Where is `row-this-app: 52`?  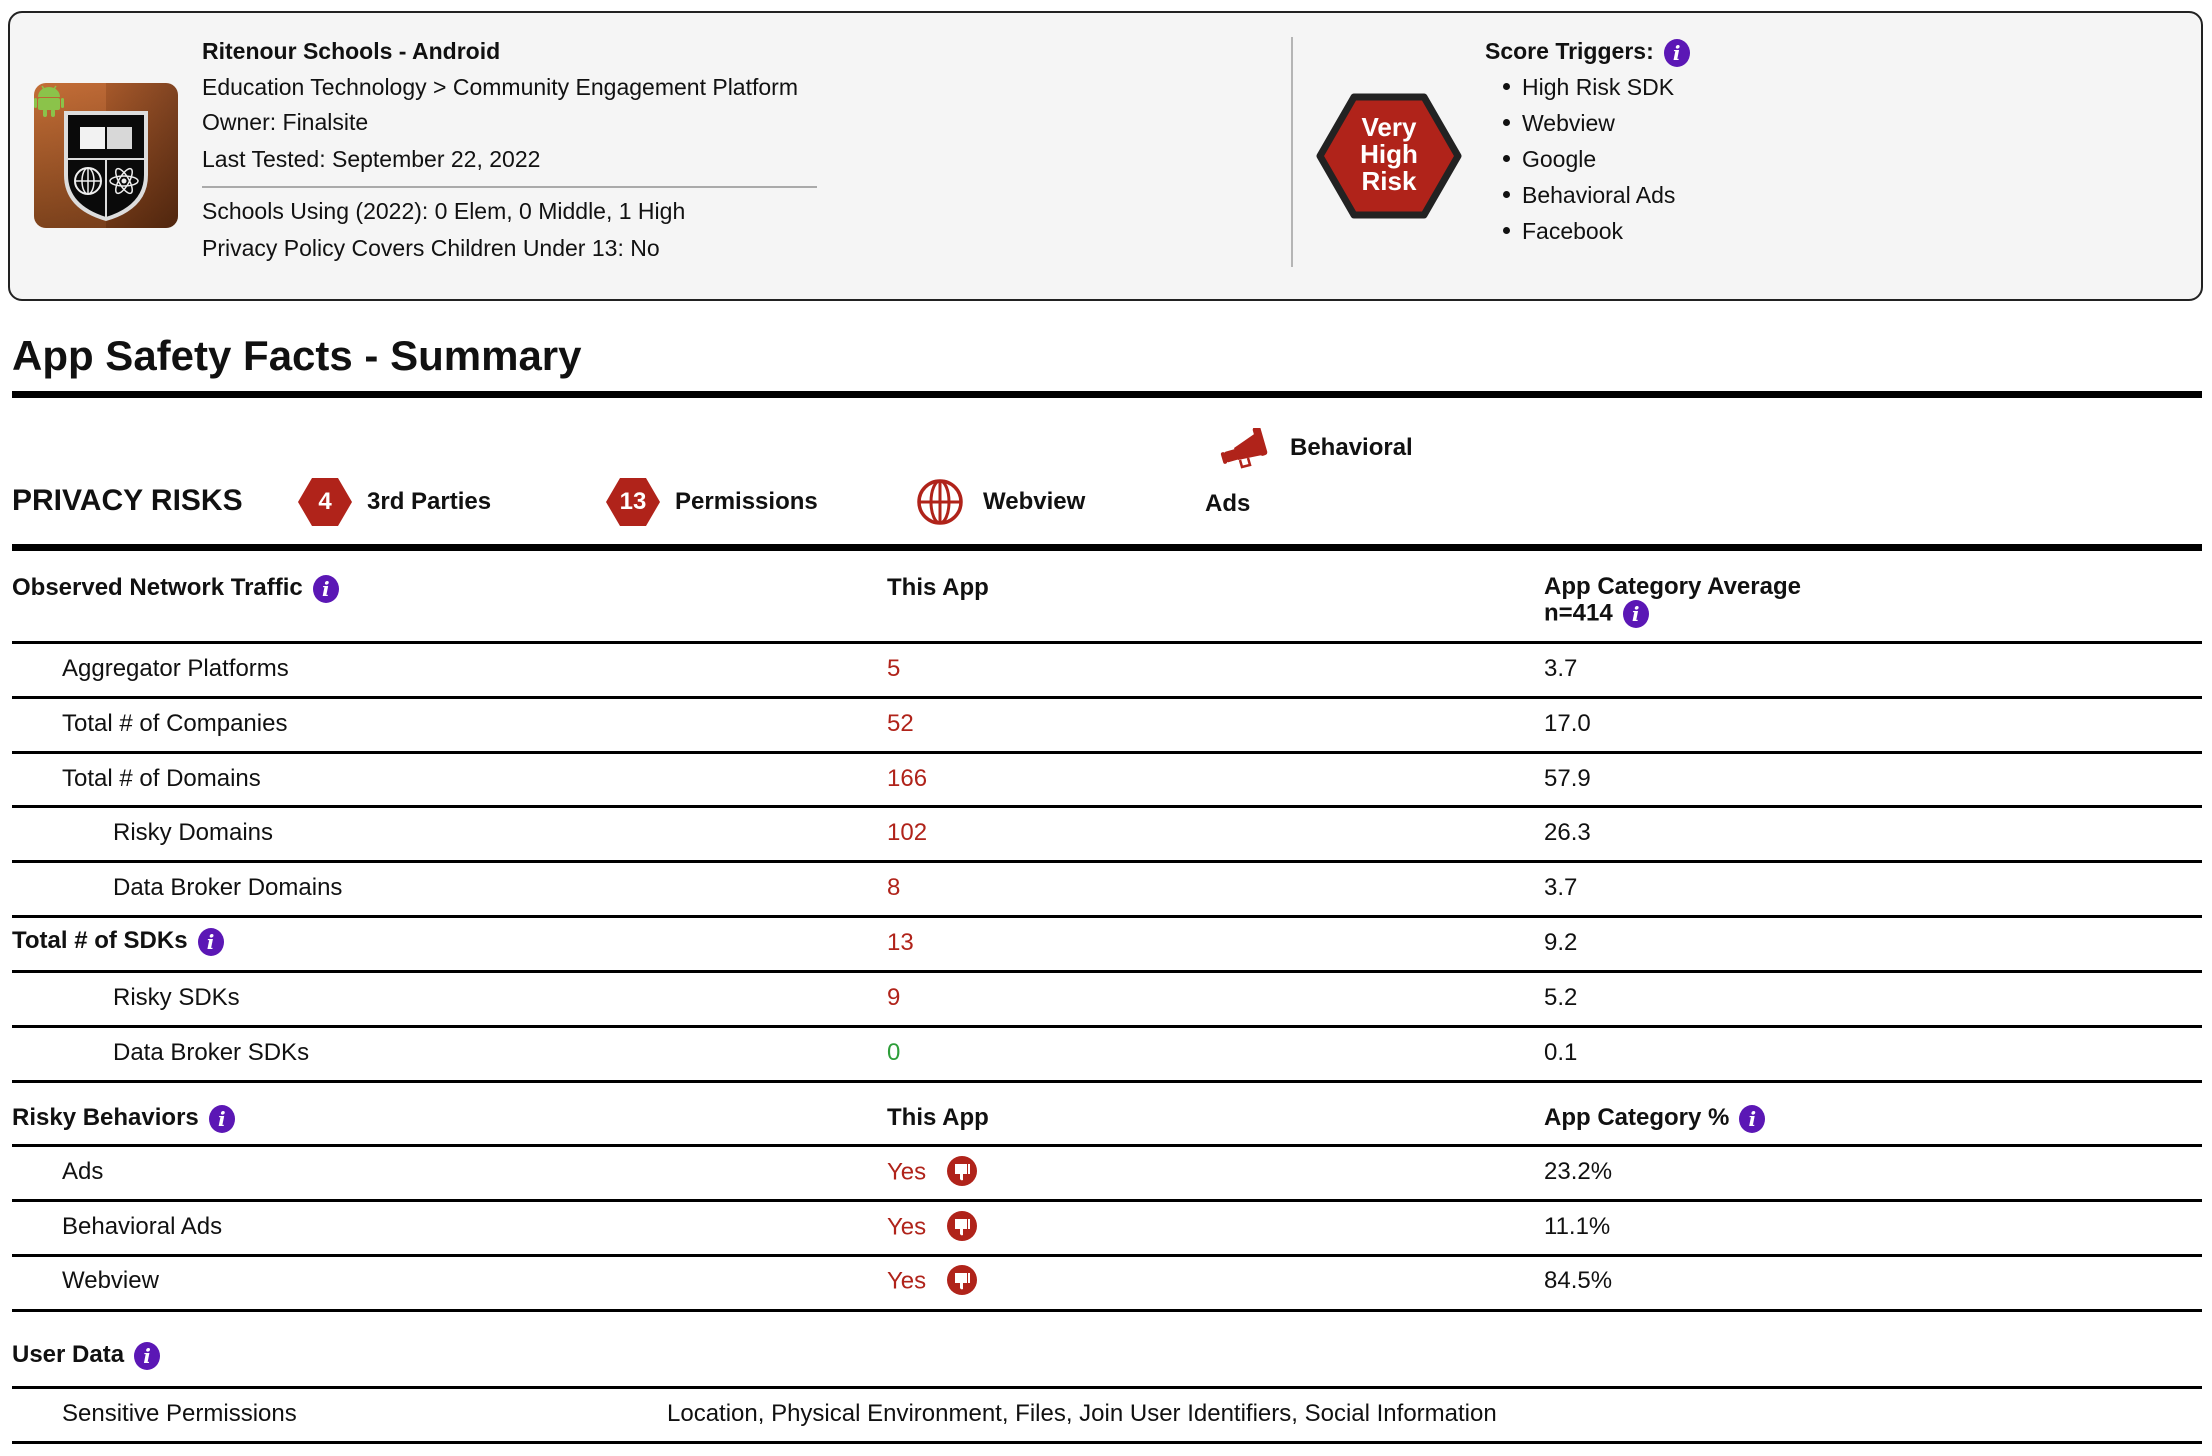 row-this-app: 52 is located at coordinates (900, 723).